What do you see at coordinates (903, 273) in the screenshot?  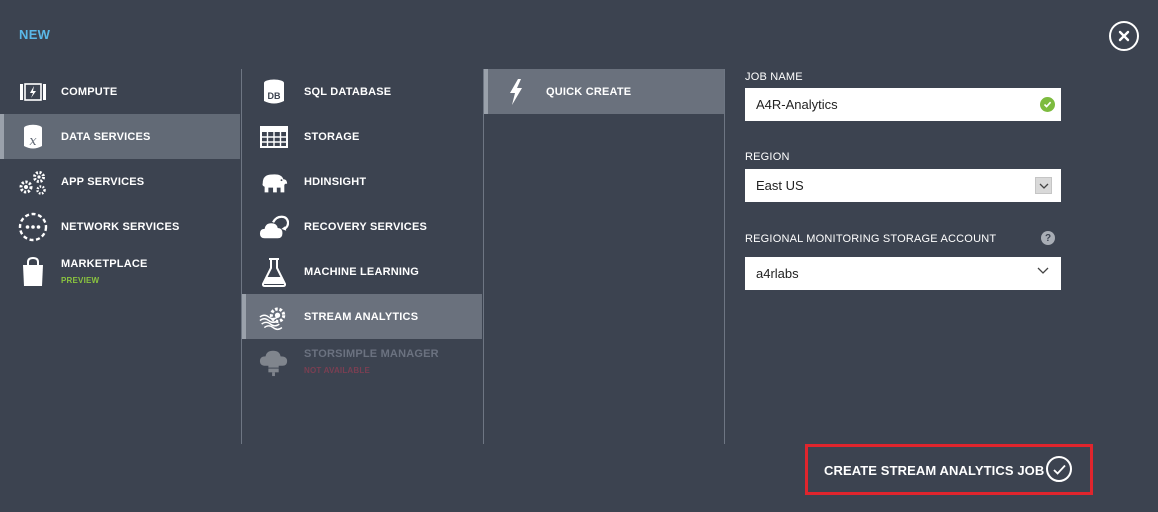 I see `storage-account-select: a4rlabs` at bounding box center [903, 273].